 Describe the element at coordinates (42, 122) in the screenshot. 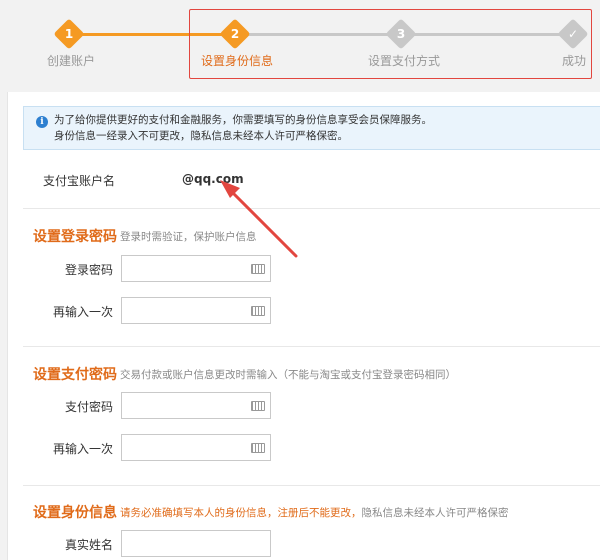

I see `info-icon: i` at that location.